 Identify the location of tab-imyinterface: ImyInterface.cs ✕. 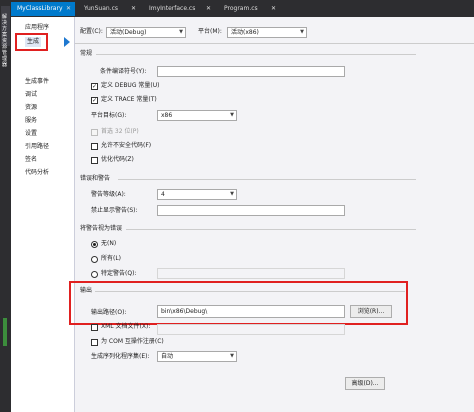
(179, 9).